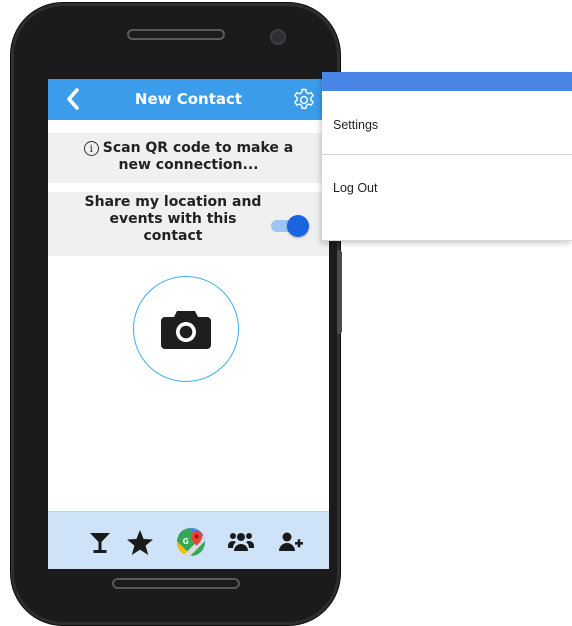  Describe the element at coordinates (447, 156) in the screenshot. I see `settings-dropdown-menu: Settings Log Out` at that location.